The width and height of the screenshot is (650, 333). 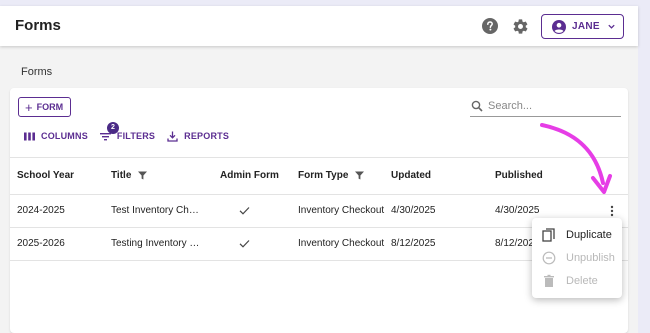 I want to click on column-header-admin-form: Admin Form, so click(x=249, y=175).